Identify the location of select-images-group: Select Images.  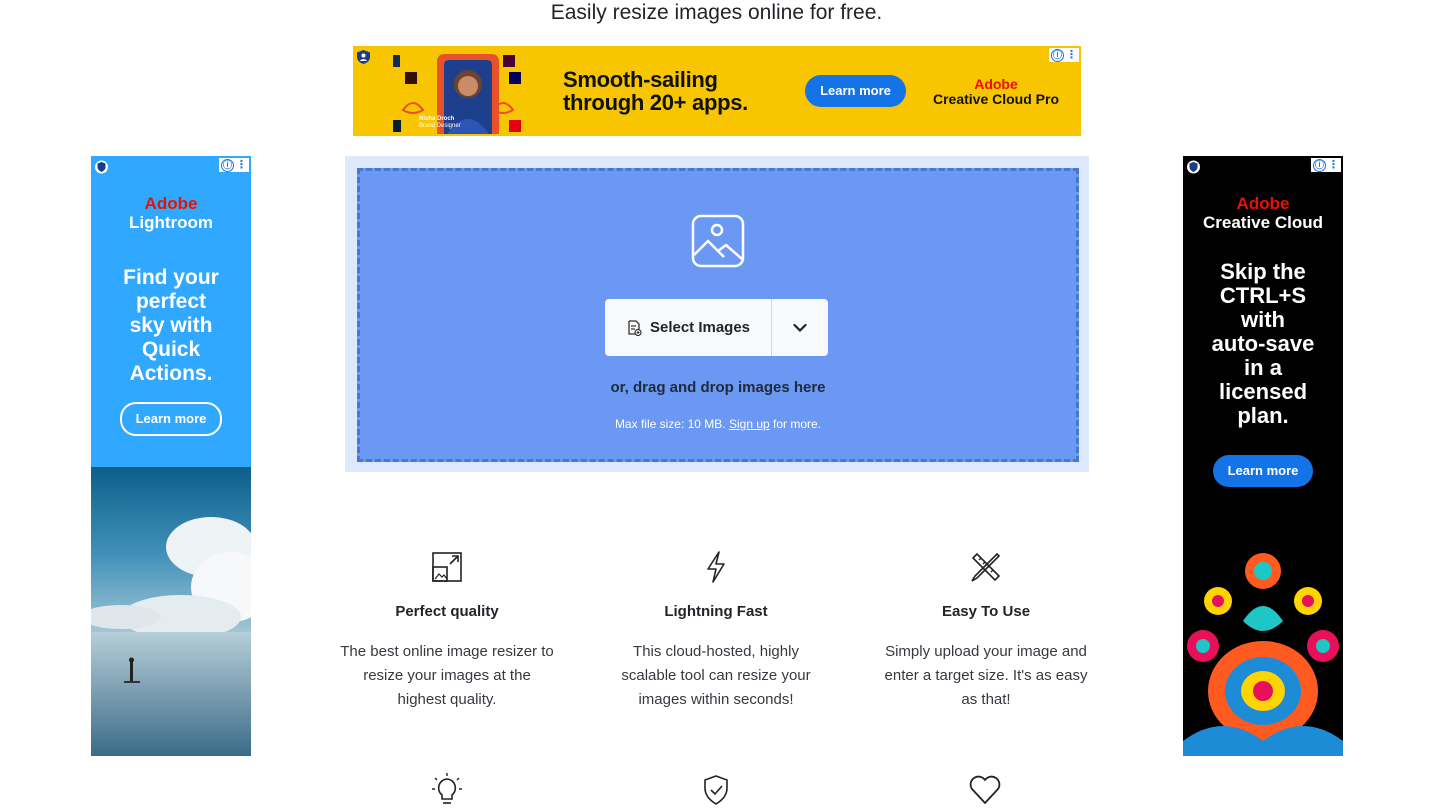
(716, 327).